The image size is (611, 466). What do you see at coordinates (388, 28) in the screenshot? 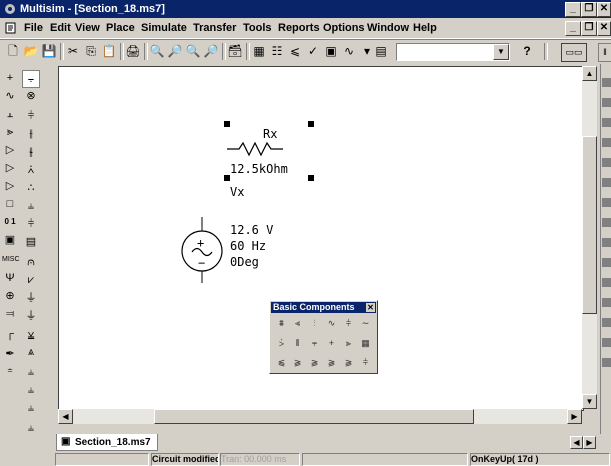
I see `menu-window: Window` at bounding box center [388, 28].